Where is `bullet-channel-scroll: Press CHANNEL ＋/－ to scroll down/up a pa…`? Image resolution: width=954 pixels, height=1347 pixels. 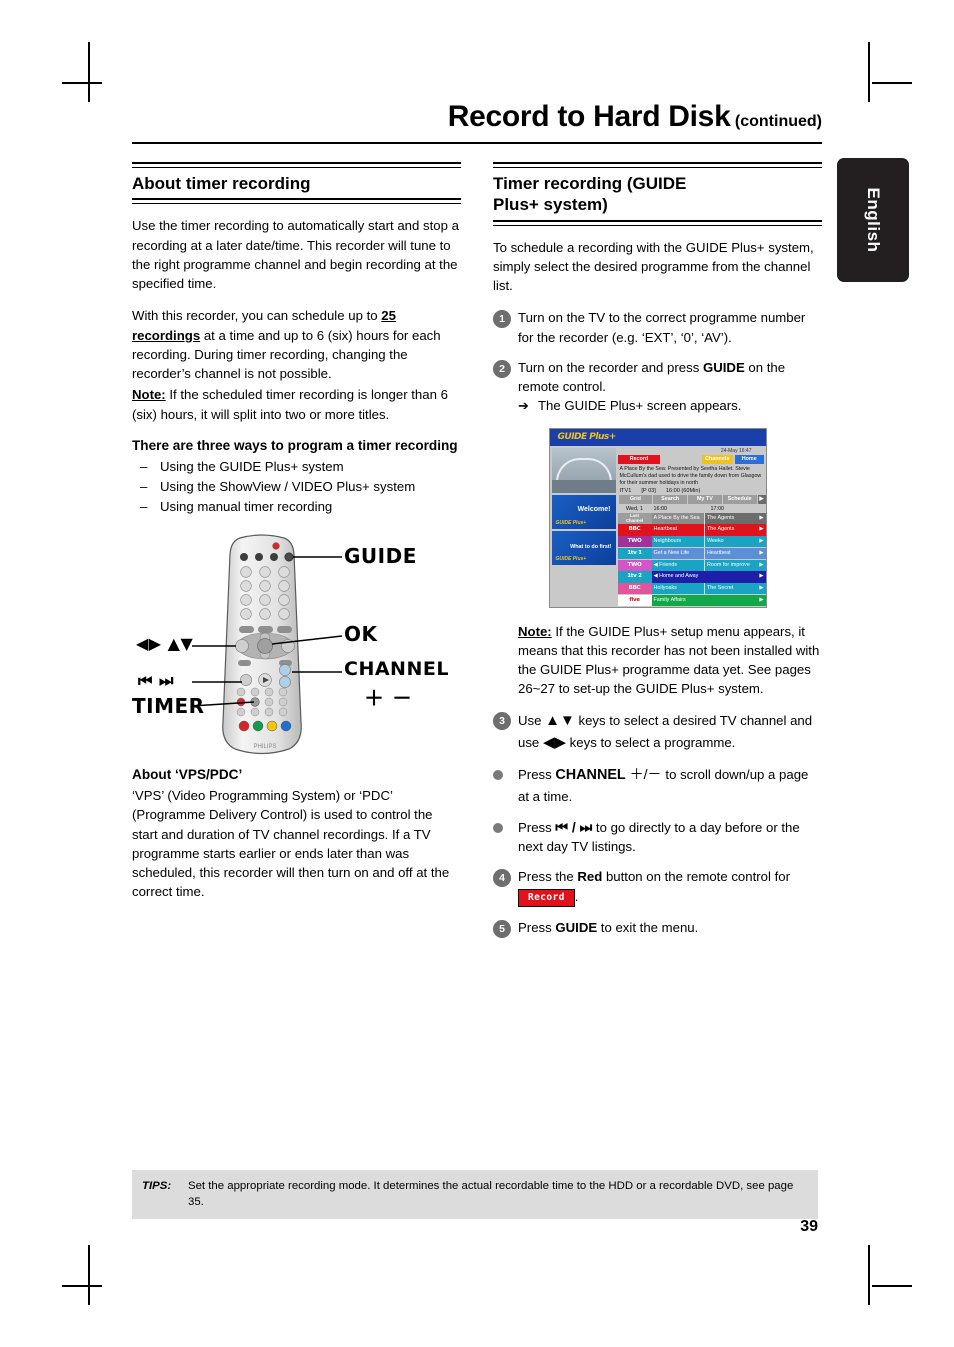 bullet-channel-scroll: Press CHANNEL ＋/－ to scroll down/up a pa… is located at coordinates (657, 784).